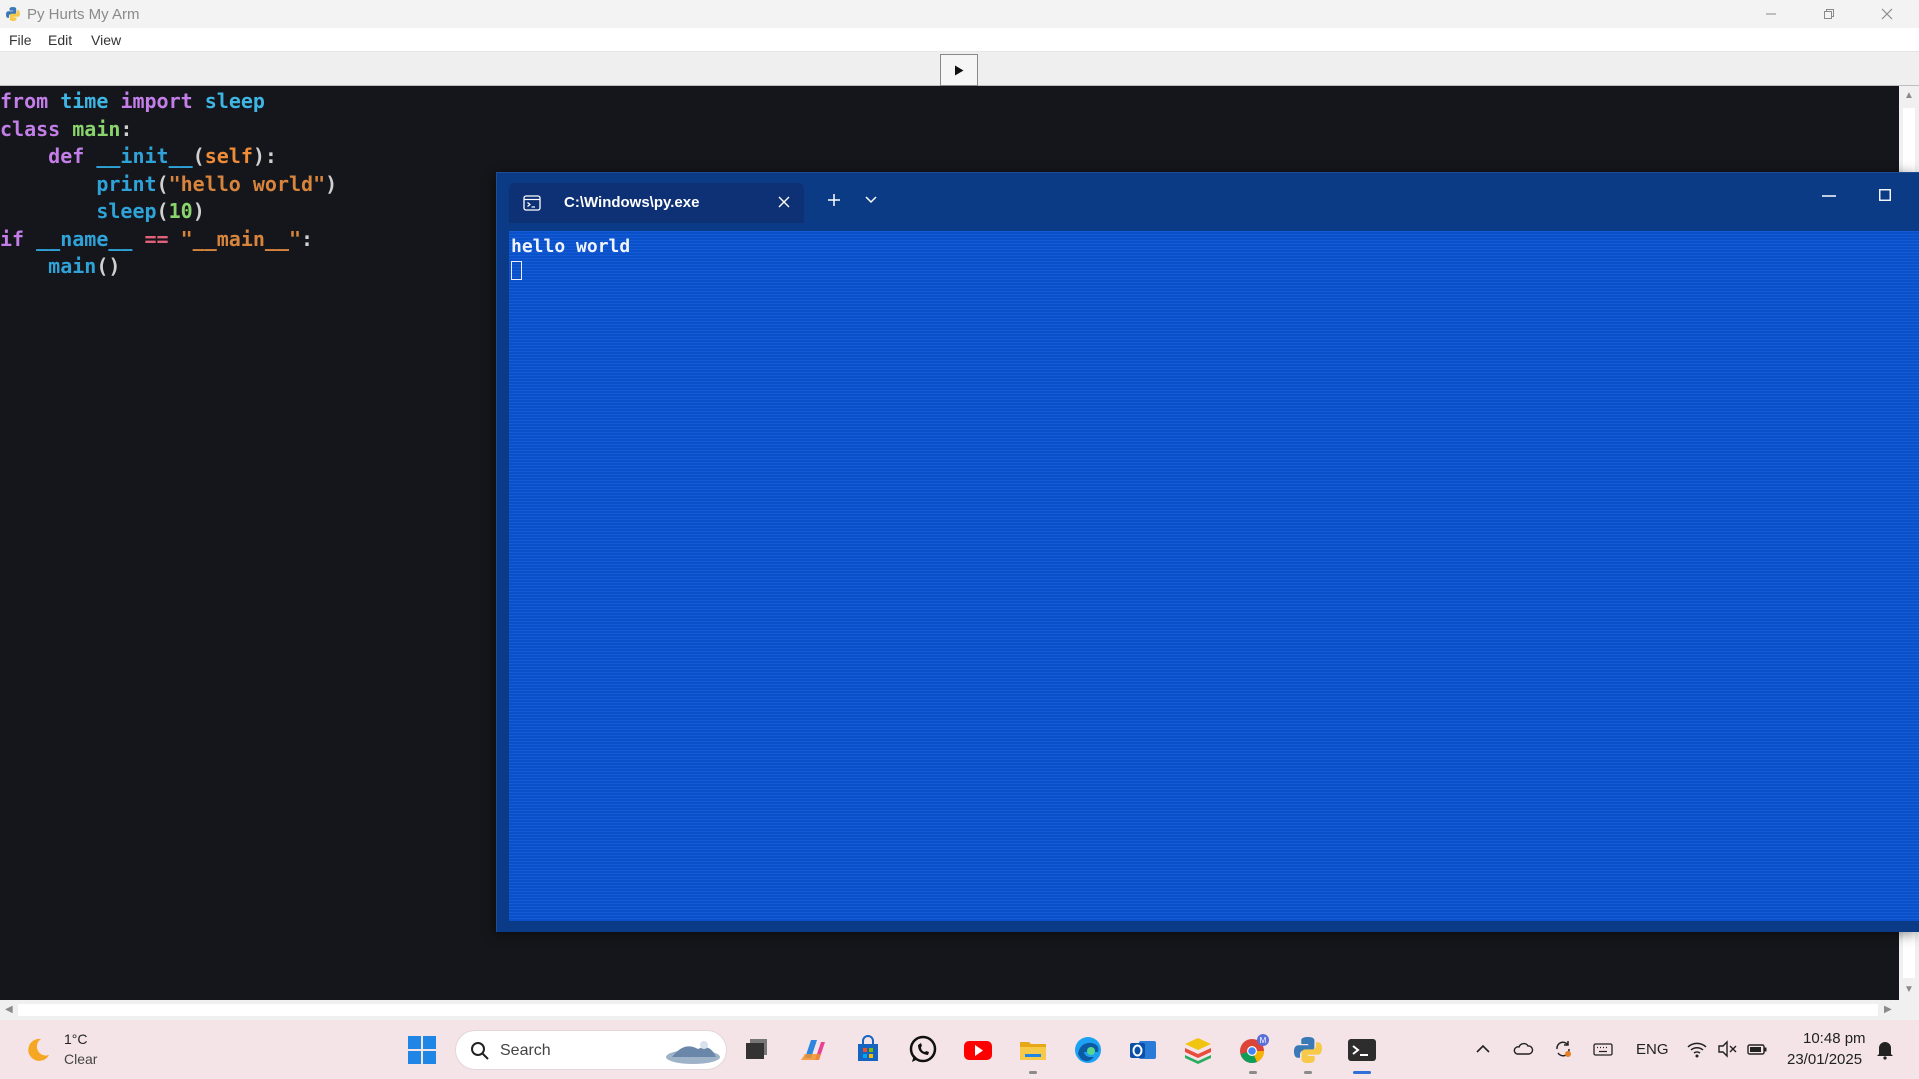  I want to click on terminal-active-indicator, so click(1362, 1072).